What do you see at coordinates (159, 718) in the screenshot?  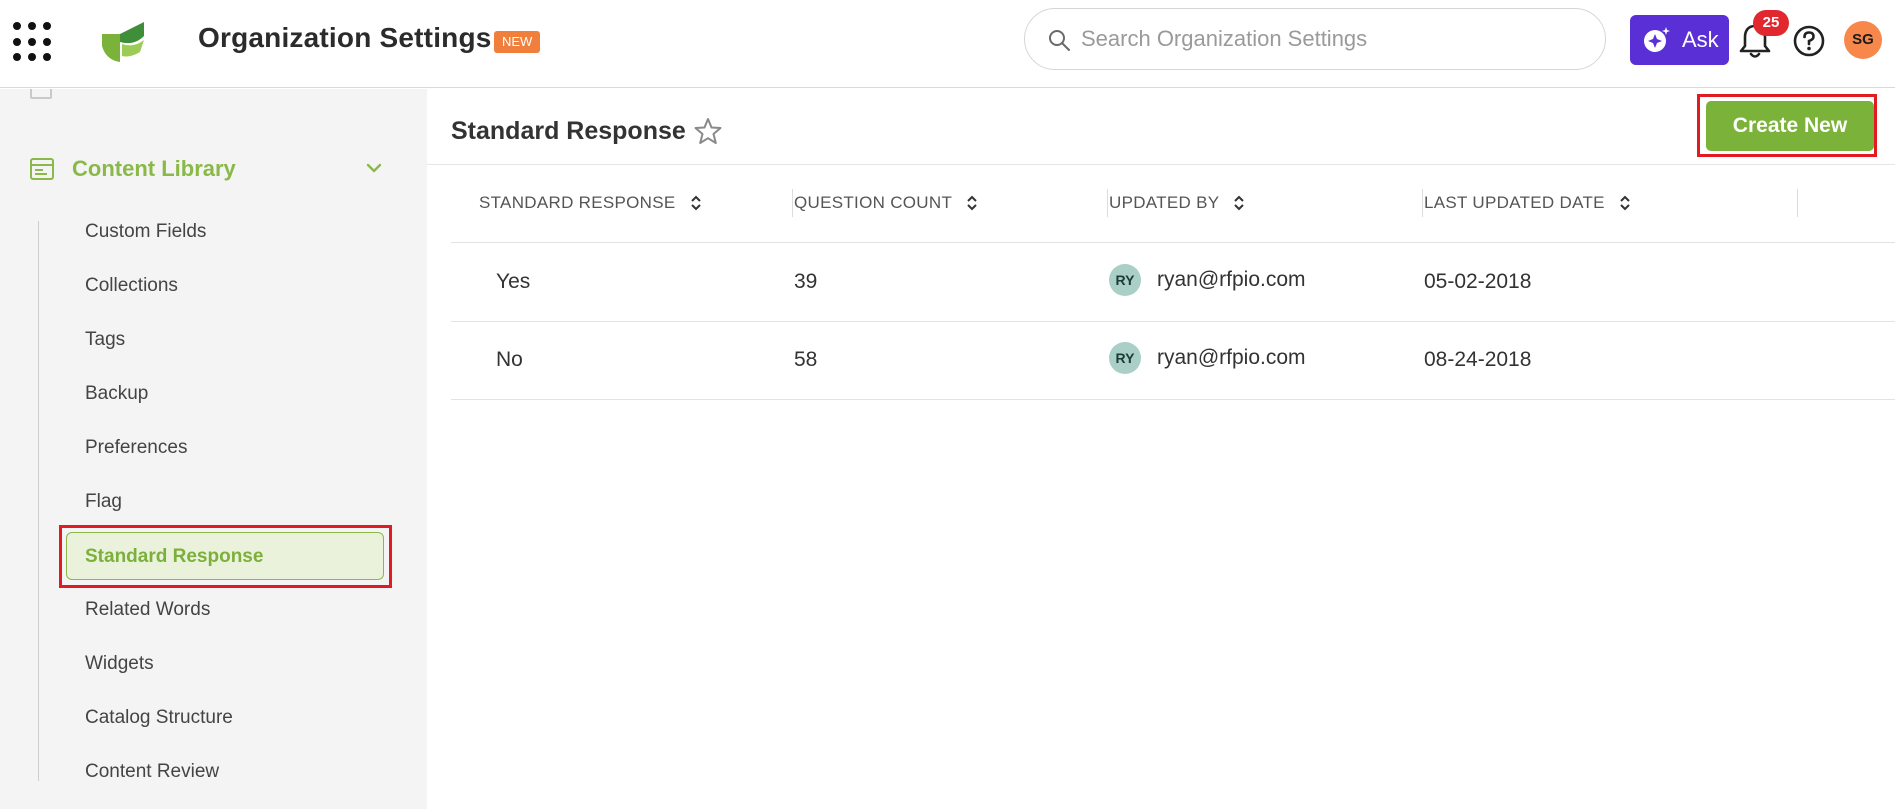 I see `sidebar-item-catalog-structure: Catalog Structure` at bounding box center [159, 718].